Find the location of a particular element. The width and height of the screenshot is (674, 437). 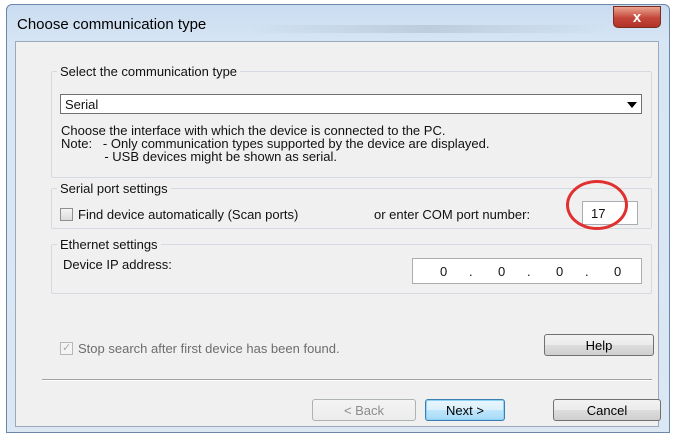

ip-octet-1: 0 is located at coordinates (443, 271).